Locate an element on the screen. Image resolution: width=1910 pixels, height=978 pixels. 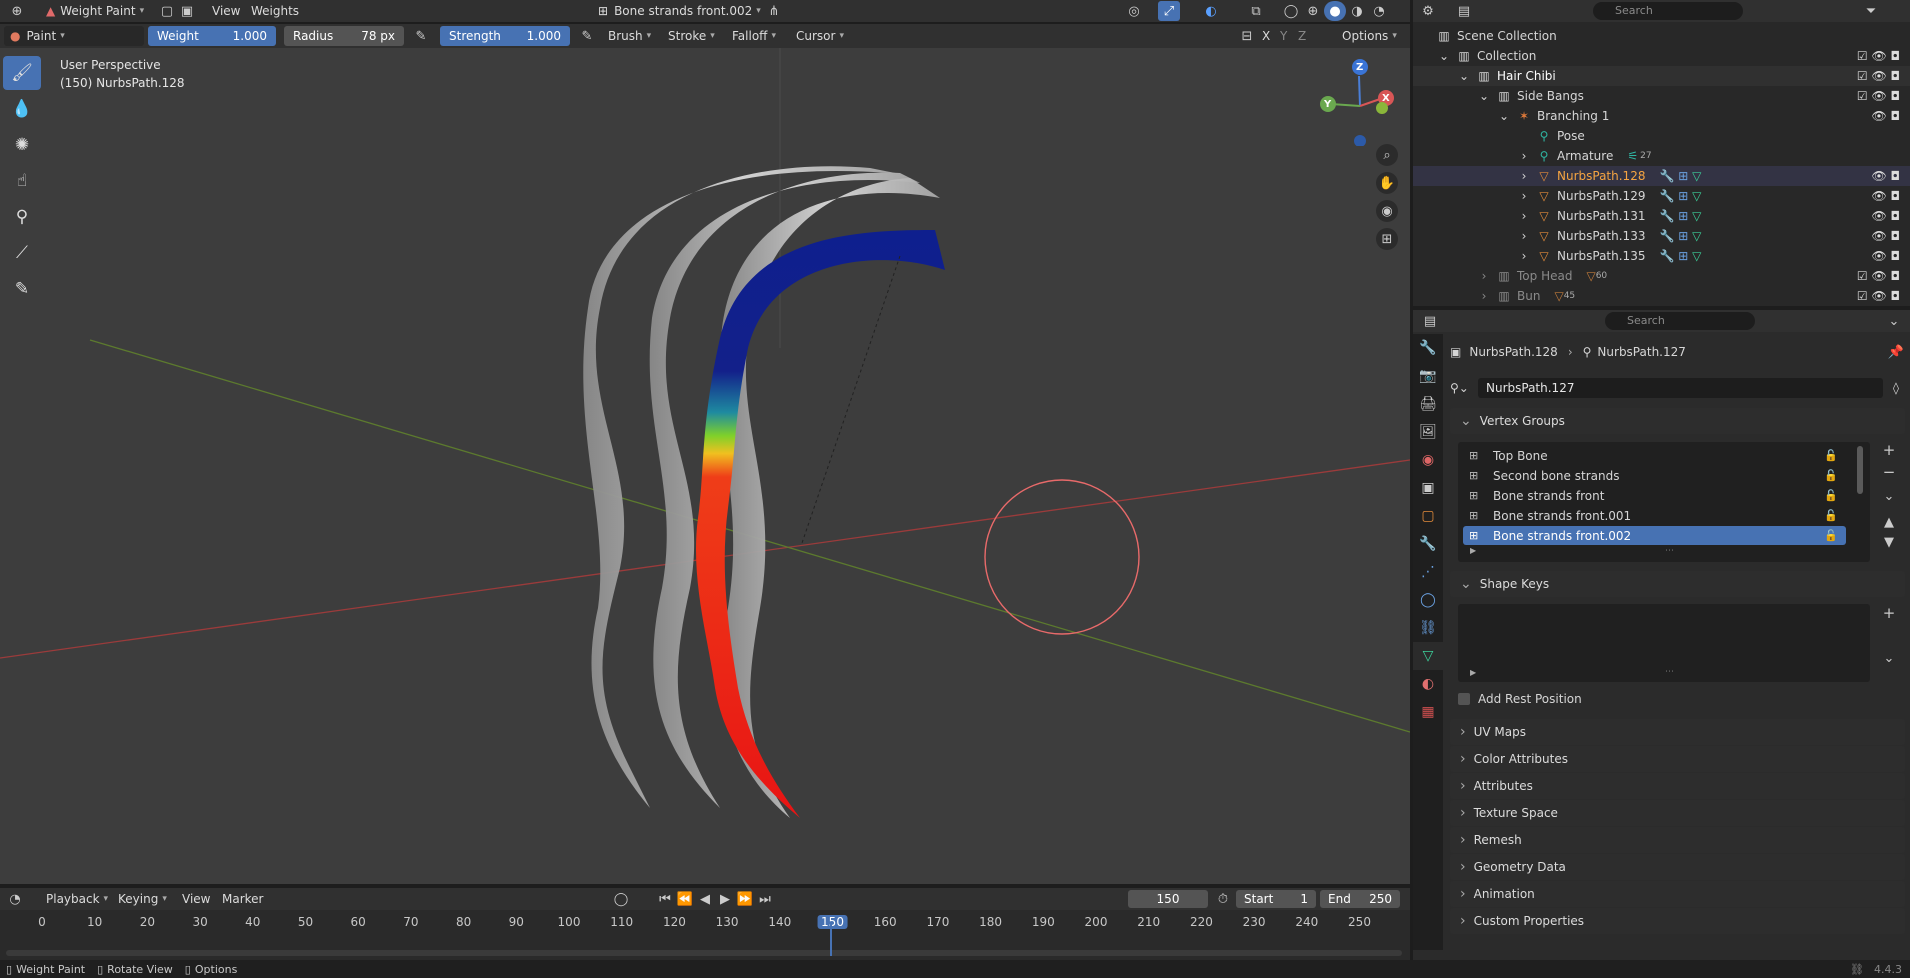
vertex-group-item: ⊞ Top Bone 🔓 is located at coordinates (1654, 455).